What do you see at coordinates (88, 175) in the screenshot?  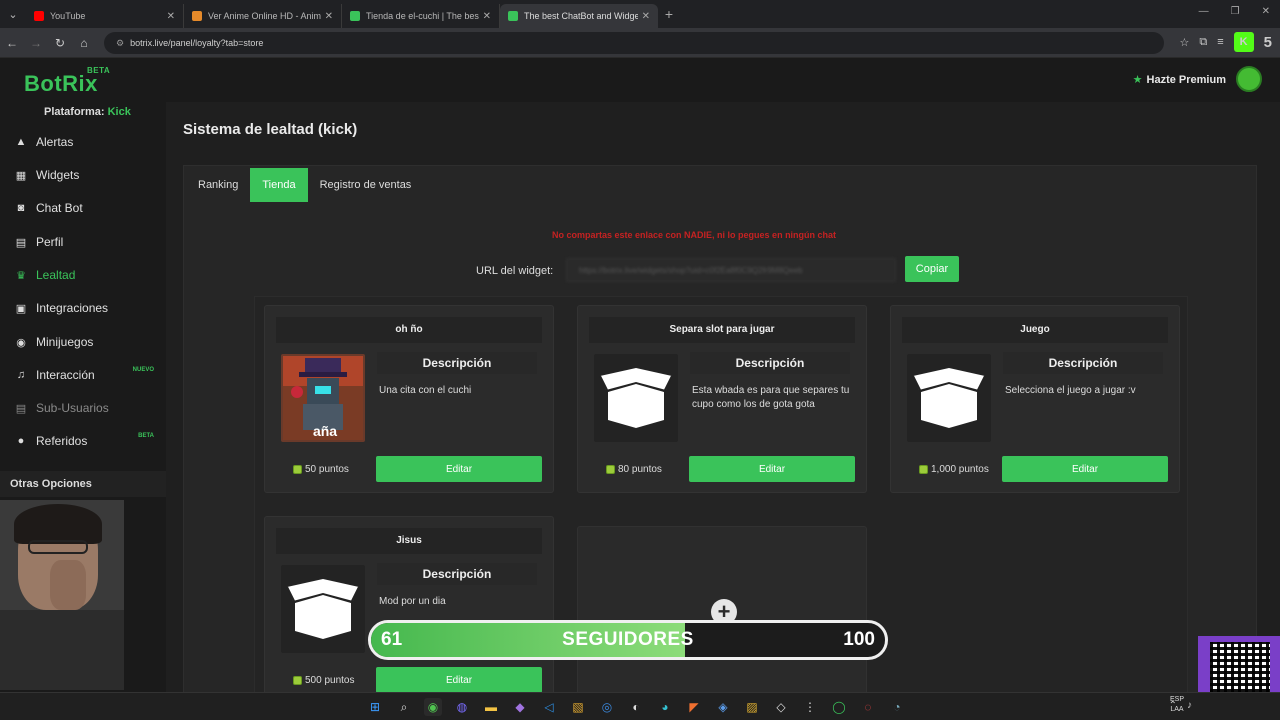 I see `sidebar-item-widgets: ▦ Widgets` at bounding box center [88, 175].